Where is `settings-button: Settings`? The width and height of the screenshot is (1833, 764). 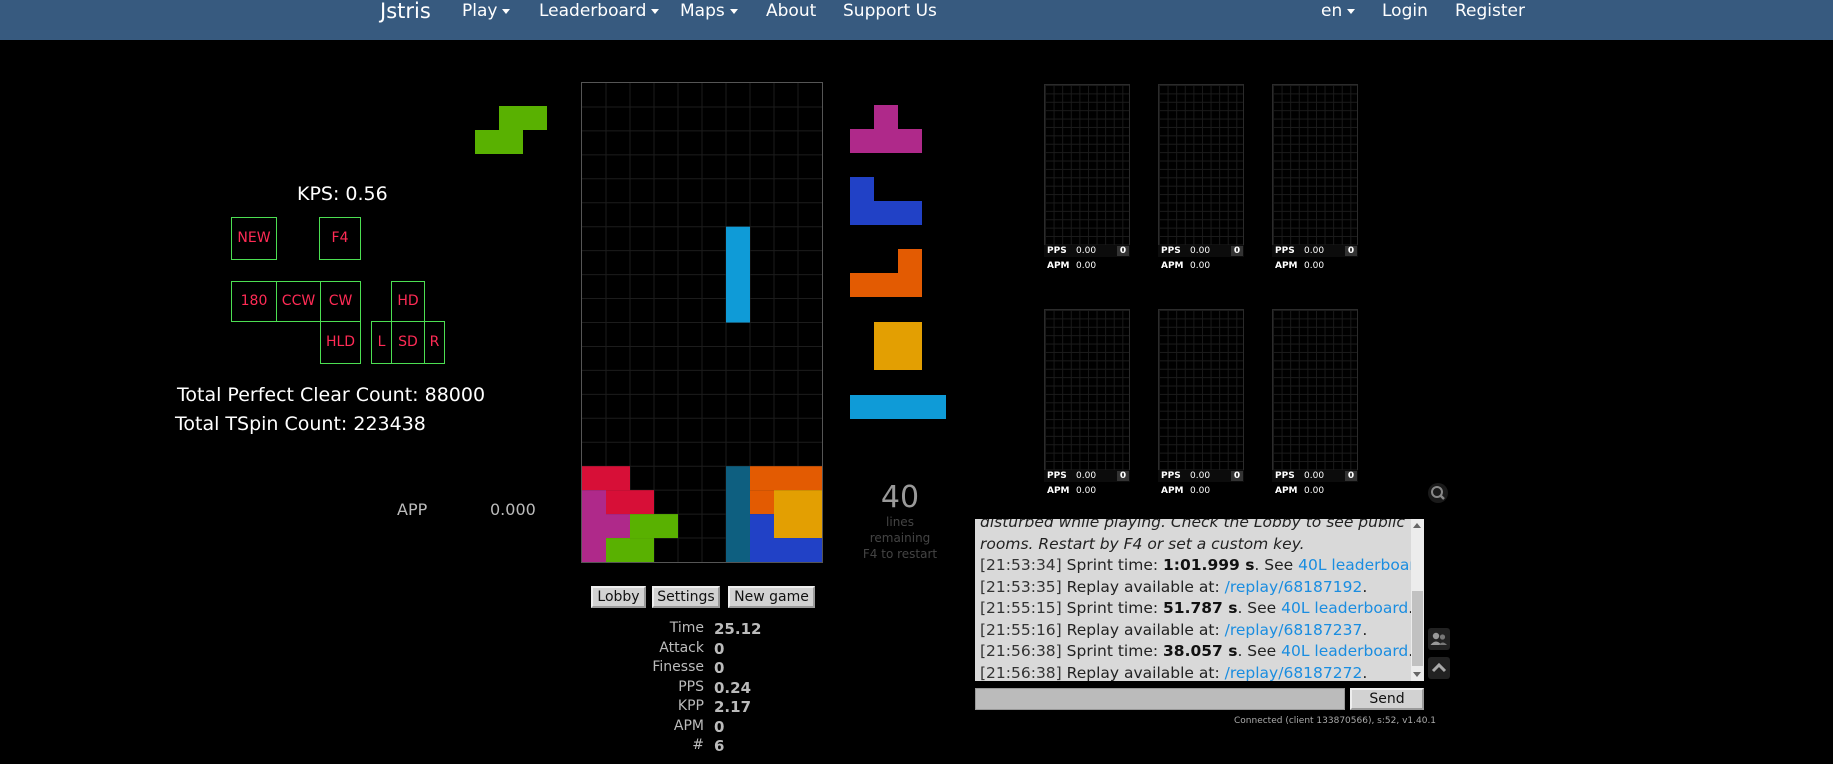 settings-button: Settings is located at coordinates (686, 597).